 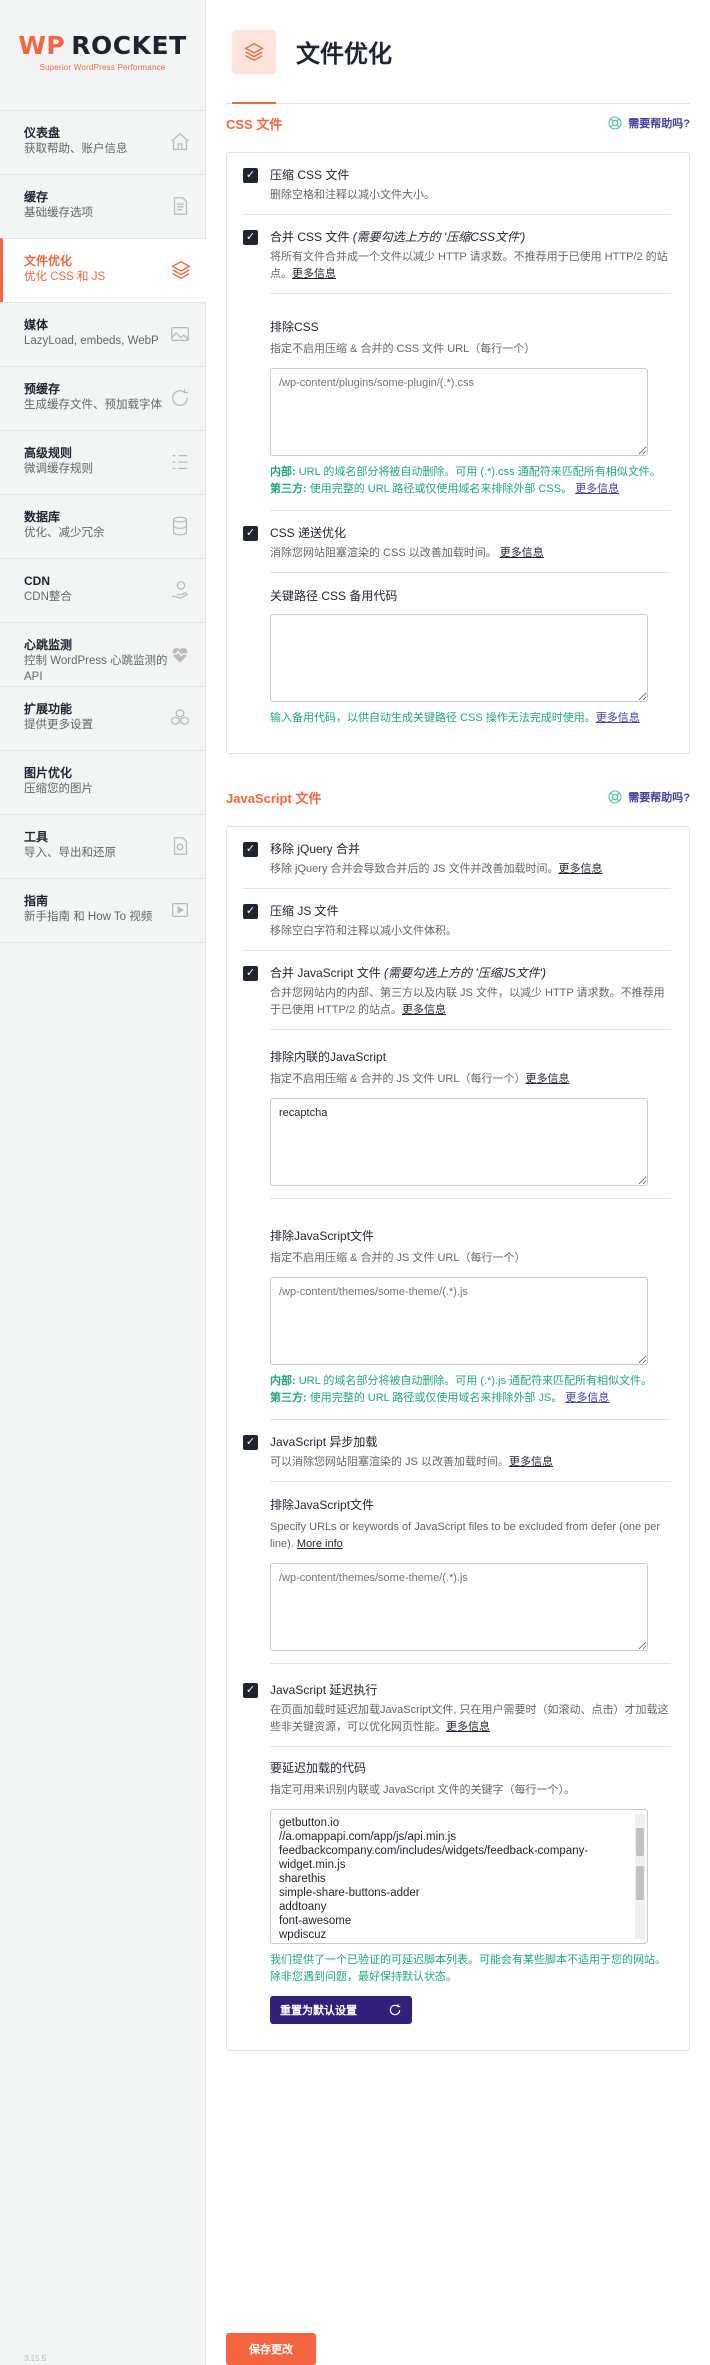 I want to click on exclude-inline-js-textarea: recaptcha, so click(x=459, y=1142).